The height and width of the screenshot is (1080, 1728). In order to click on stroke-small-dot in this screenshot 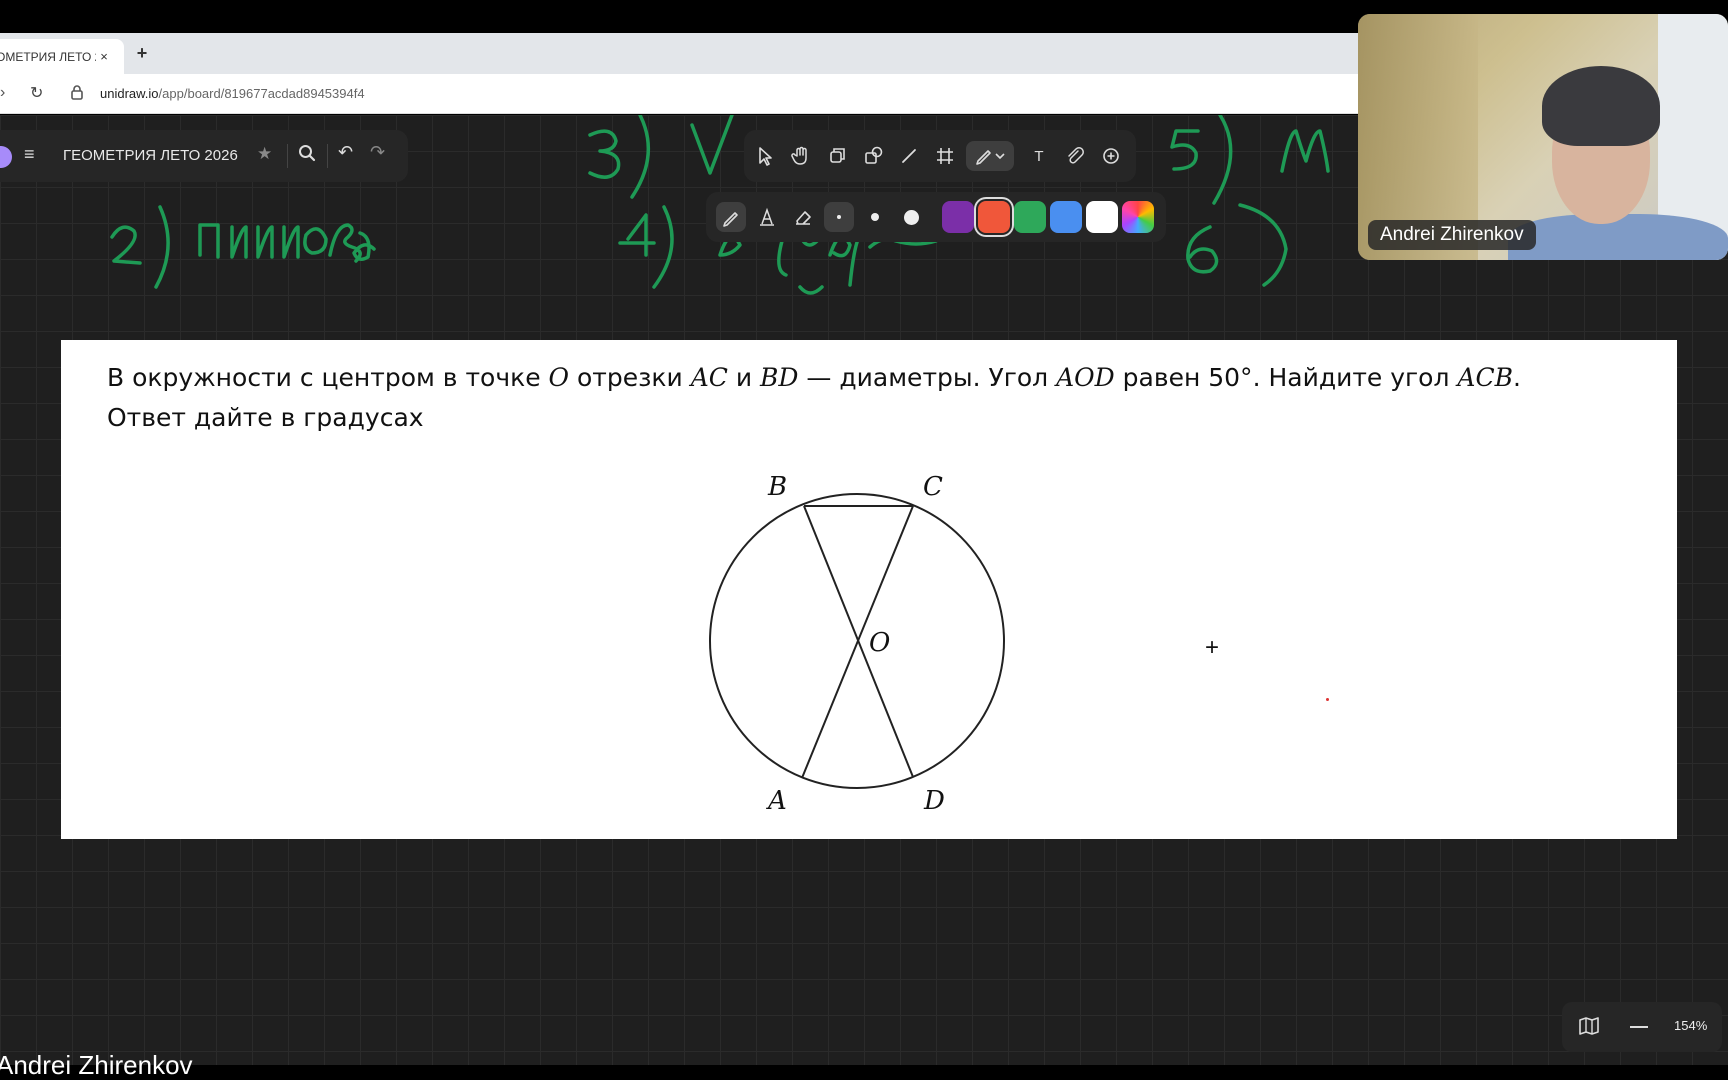, I will do `click(839, 217)`.